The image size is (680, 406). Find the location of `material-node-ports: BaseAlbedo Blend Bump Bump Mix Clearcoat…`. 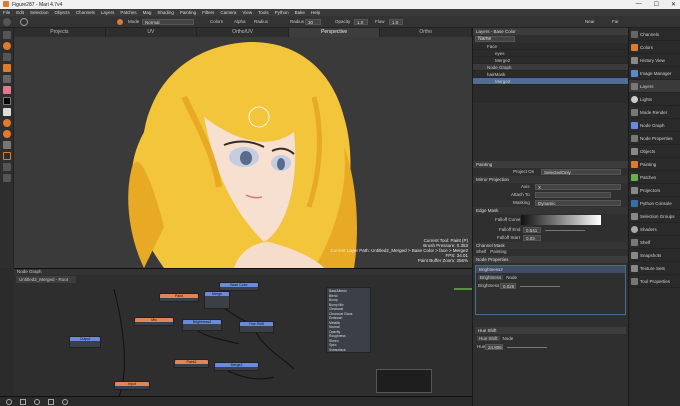

material-node-ports: BaseAlbedo Blend Bump Bump Mix Clearcoat… is located at coordinates (348, 320).